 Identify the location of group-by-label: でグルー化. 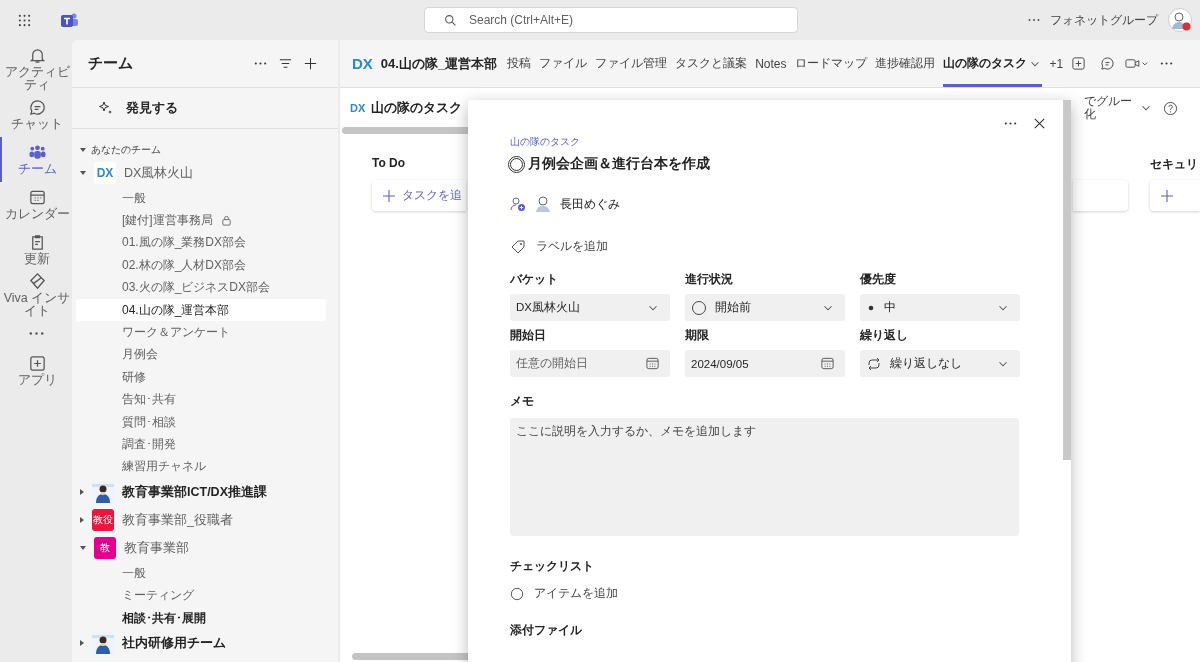
(1108, 108).